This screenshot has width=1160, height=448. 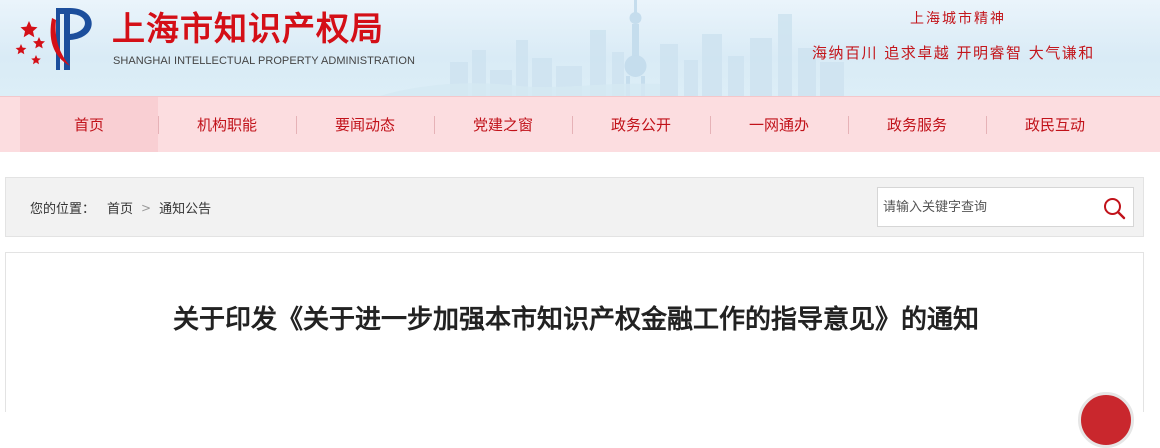 I want to click on breadcrumb: 您的位置： 首页 > 通知公告, so click(x=120, y=208).